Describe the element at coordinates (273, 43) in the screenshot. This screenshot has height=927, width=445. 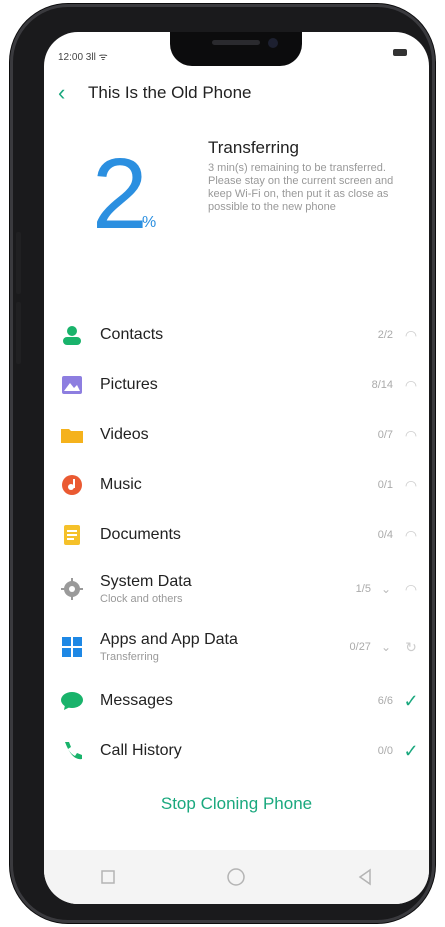
I see `front-camera` at that location.